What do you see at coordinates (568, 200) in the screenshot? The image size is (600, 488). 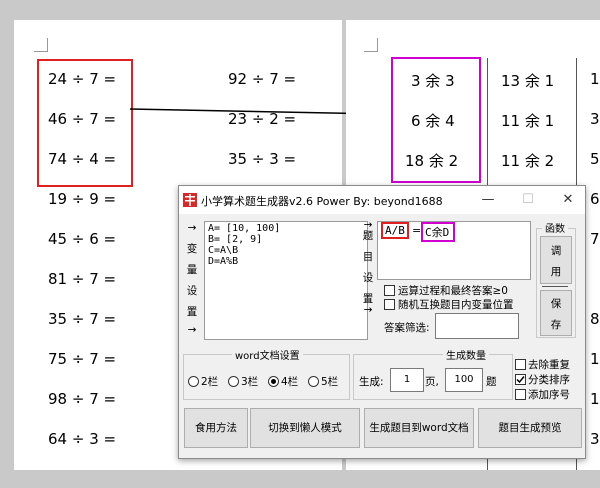 I see `close-button: ✕` at bounding box center [568, 200].